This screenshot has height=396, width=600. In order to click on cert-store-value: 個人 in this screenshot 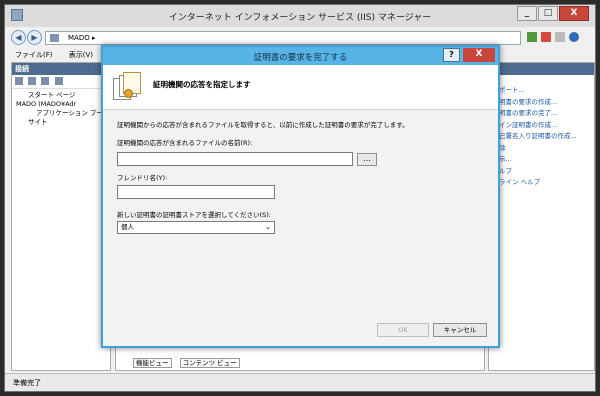, I will do `click(127, 227)`.